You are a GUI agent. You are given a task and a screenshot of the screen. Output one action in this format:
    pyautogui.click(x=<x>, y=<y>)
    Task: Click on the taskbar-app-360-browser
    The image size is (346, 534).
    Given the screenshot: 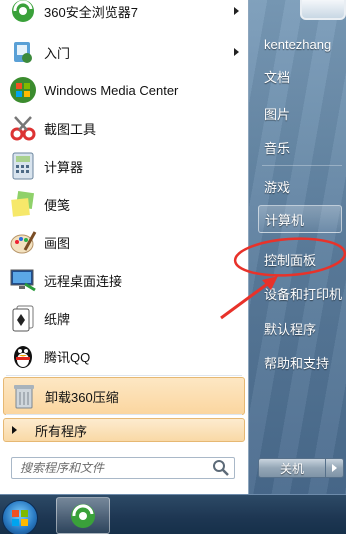 What is the action you would take?
    pyautogui.click(x=83, y=515)
    